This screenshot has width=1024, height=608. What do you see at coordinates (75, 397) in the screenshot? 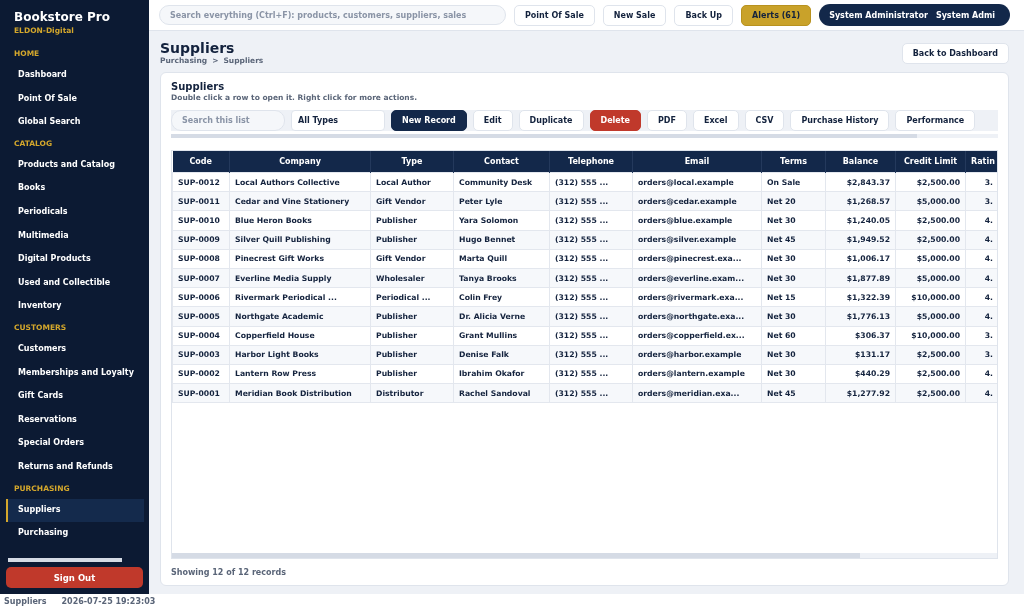
I see `nav-item: Gift Cards` at bounding box center [75, 397].